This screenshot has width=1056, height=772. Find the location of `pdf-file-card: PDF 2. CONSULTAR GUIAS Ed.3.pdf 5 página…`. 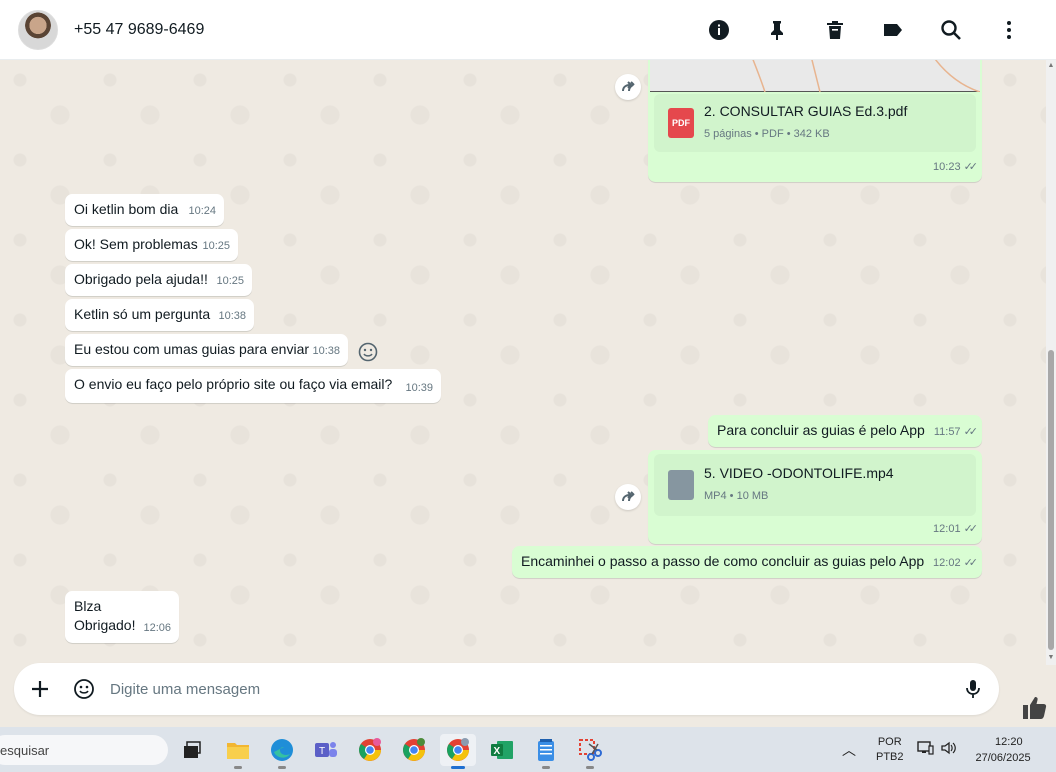

pdf-file-card: PDF 2. CONSULTAR GUIAS Ed.3.pdf 5 página… is located at coordinates (815, 123).